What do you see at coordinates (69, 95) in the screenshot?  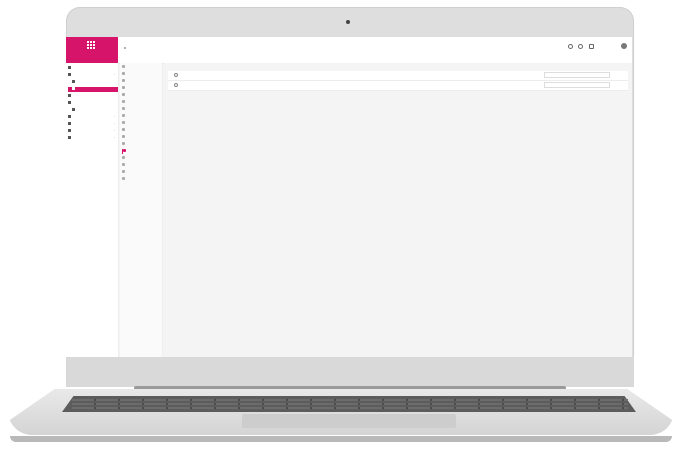 I see `list-icon` at bounding box center [69, 95].